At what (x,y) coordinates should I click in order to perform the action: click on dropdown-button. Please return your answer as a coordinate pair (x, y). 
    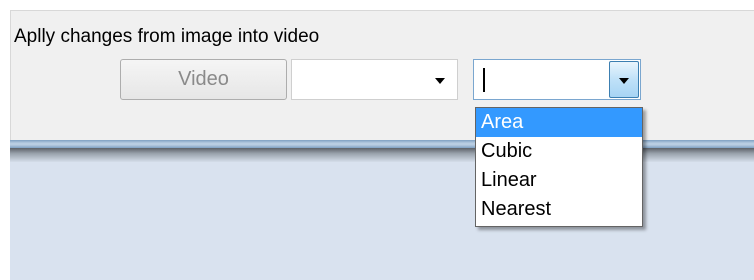
    Looking at the image, I should click on (624, 79).